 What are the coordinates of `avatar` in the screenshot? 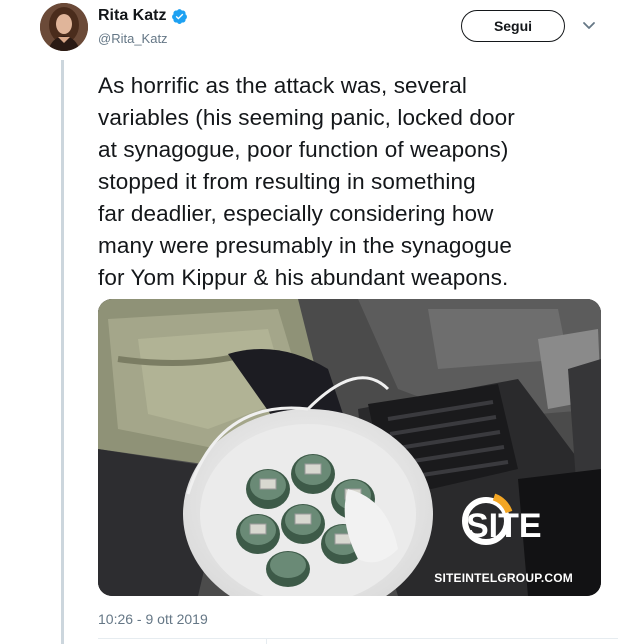 It's located at (64, 27).